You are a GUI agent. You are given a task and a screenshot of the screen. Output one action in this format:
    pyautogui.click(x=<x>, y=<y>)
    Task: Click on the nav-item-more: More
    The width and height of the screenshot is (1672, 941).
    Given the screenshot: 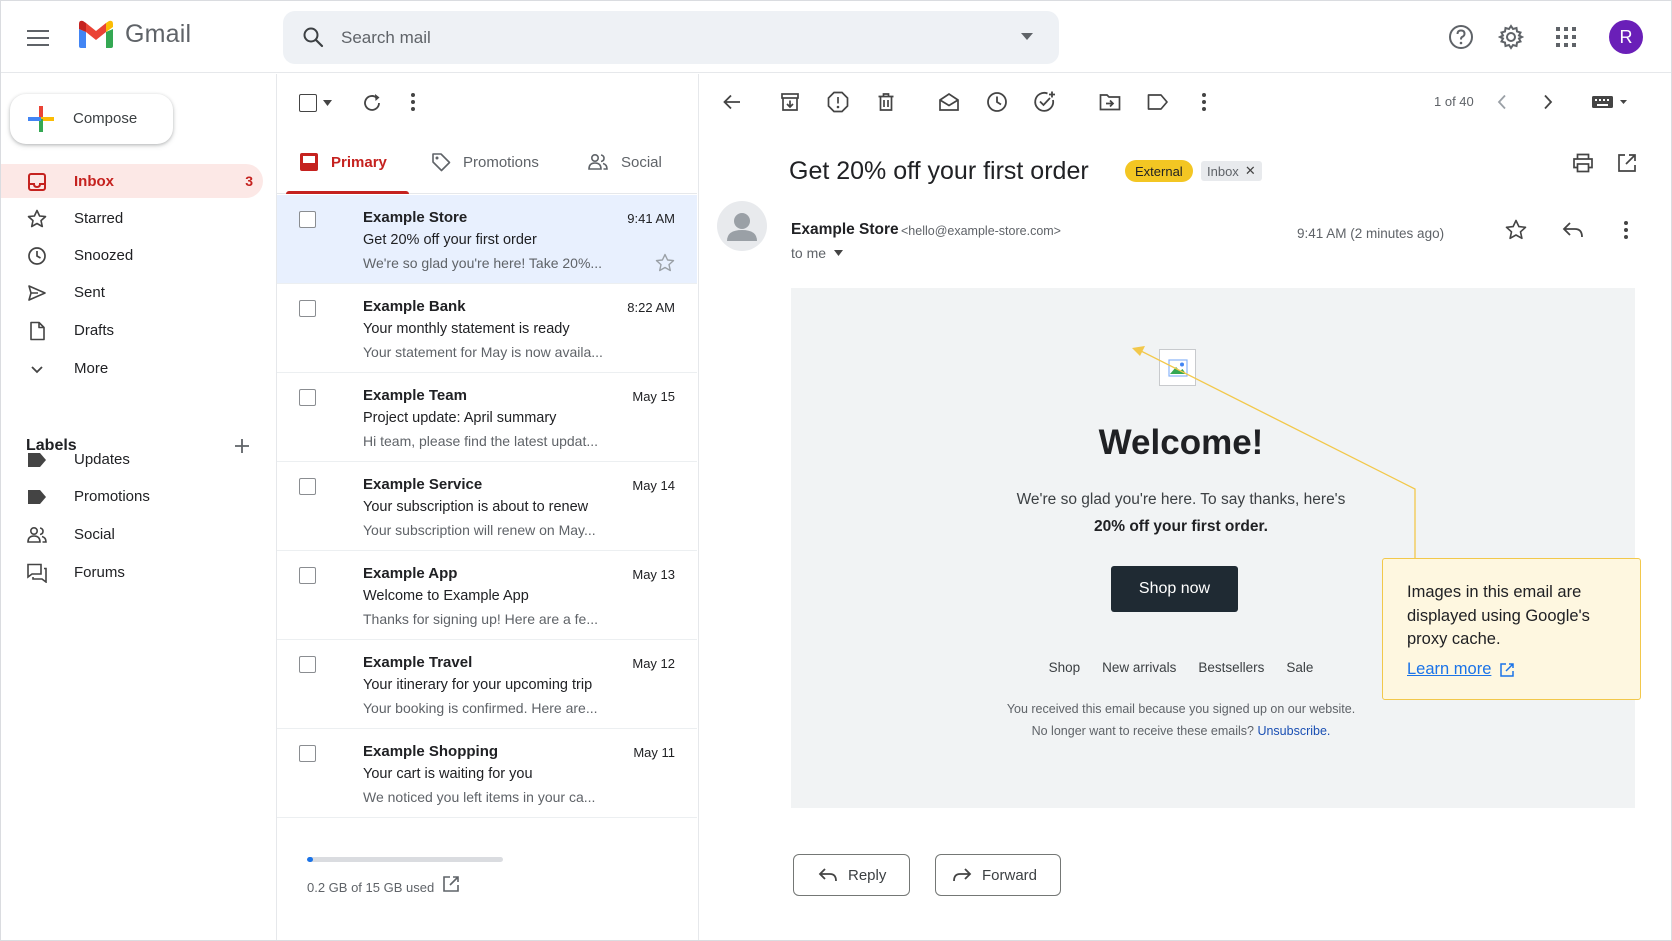 What is the action you would take?
    pyautogui.click(x=132, y=368)
    